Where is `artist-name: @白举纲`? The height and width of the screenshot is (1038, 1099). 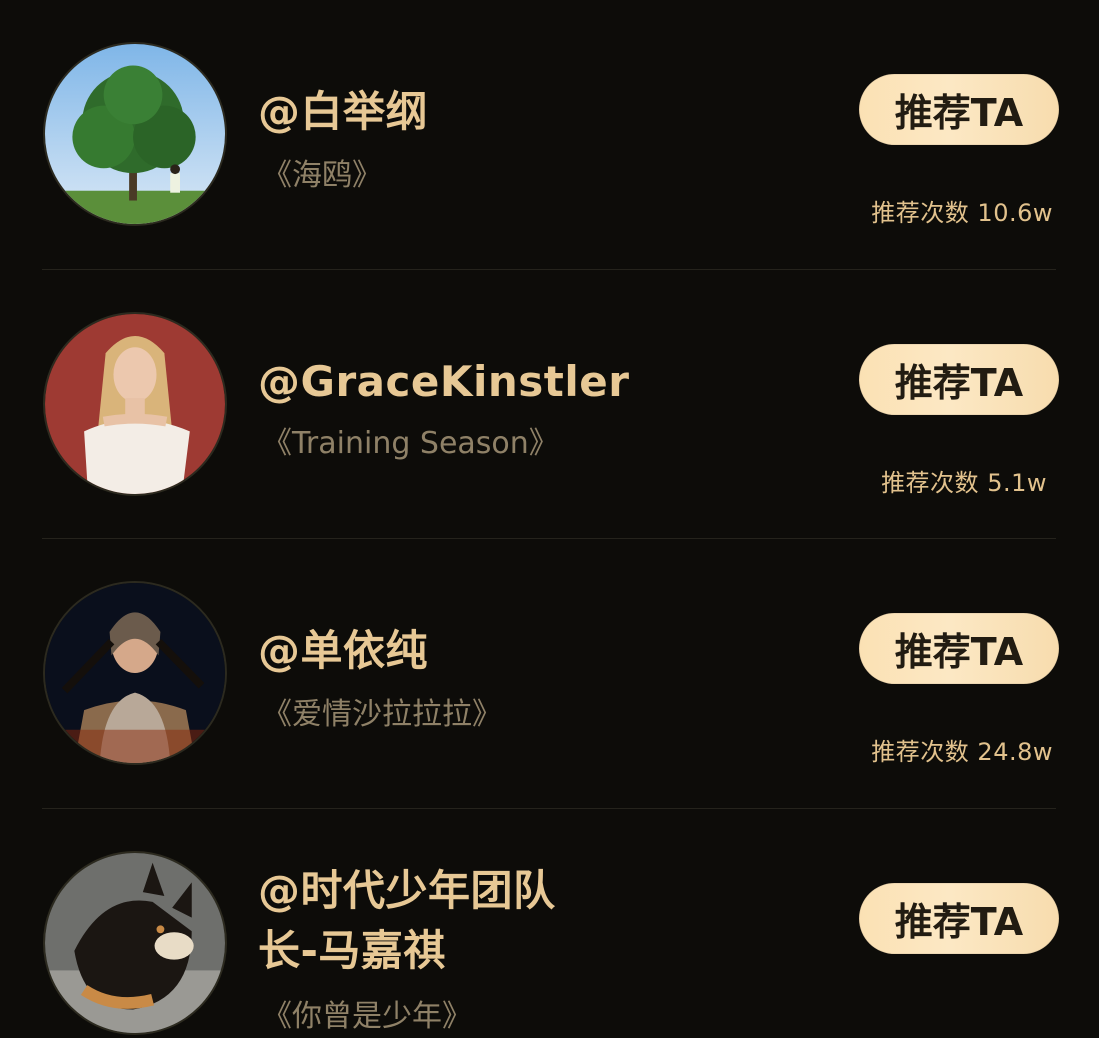
artist-name: @白举纲 is located at coordinates (343, 111).